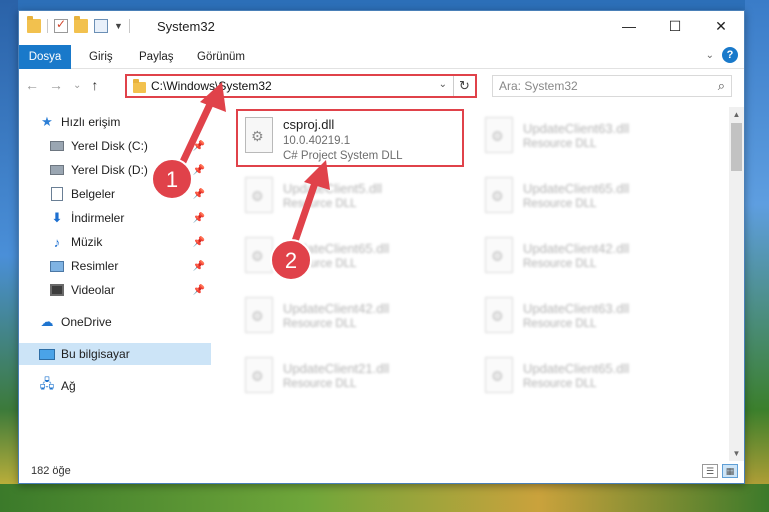  I want to click on title-bar: ▼ System32 — ☐ ✕, so click(381, 27).